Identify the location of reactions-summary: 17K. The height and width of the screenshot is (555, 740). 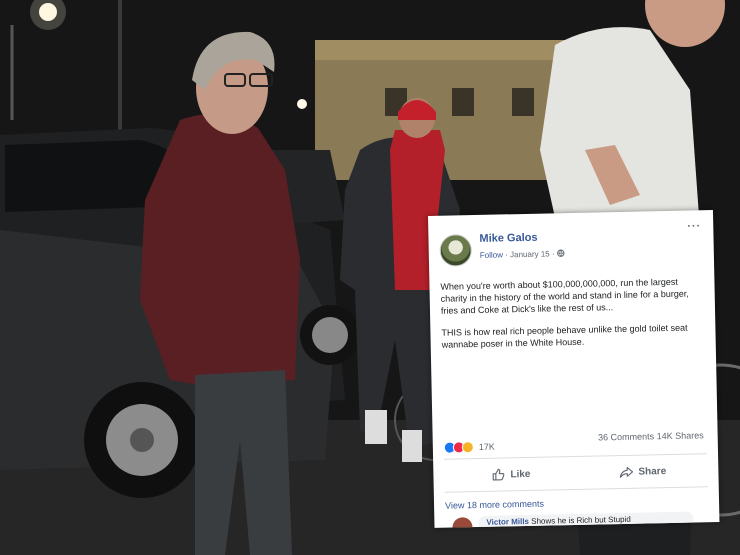
(469, 447).